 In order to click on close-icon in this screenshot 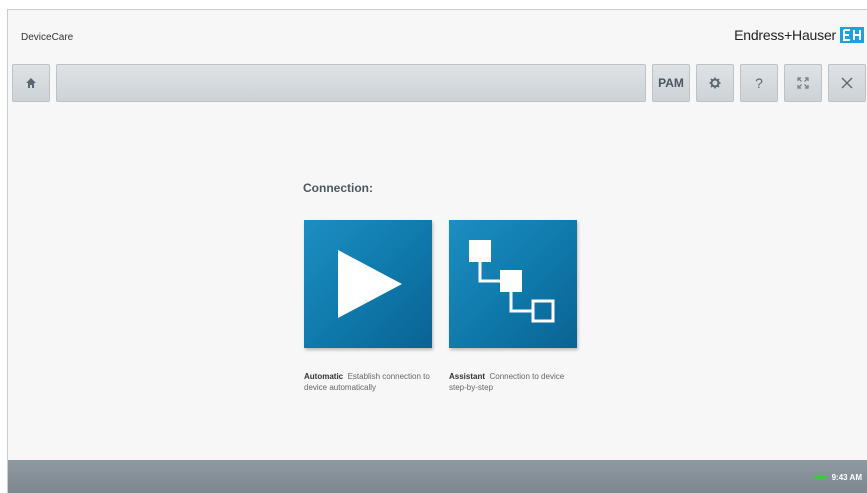, I will do `click(847, 83)`.